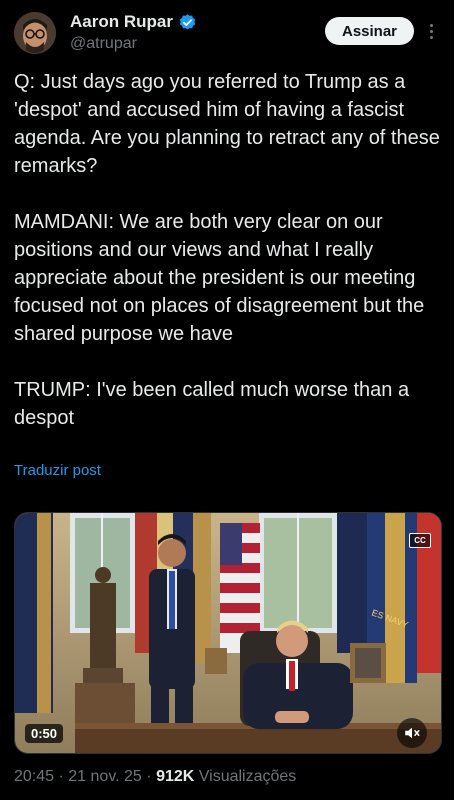 The width and height of the screenshot is (454, 800). Describe the element at coordinates (103, 44) in the screenshot. I see `author-handle: @atrupar` at that location.